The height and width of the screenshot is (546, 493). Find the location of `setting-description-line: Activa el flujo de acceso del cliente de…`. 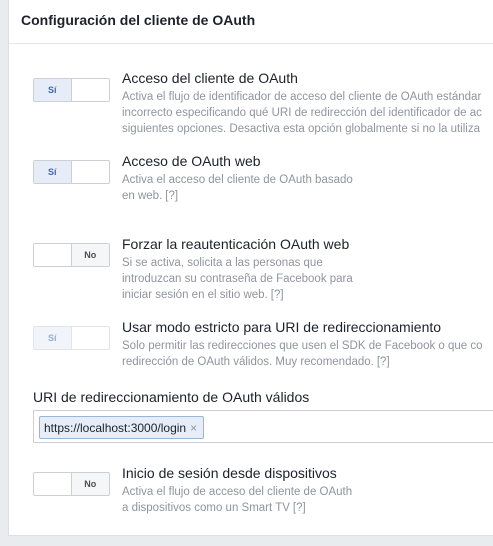

setting-description-line: Activa el flujo de acceso del cliente de… is located at coordinates (237, 492).